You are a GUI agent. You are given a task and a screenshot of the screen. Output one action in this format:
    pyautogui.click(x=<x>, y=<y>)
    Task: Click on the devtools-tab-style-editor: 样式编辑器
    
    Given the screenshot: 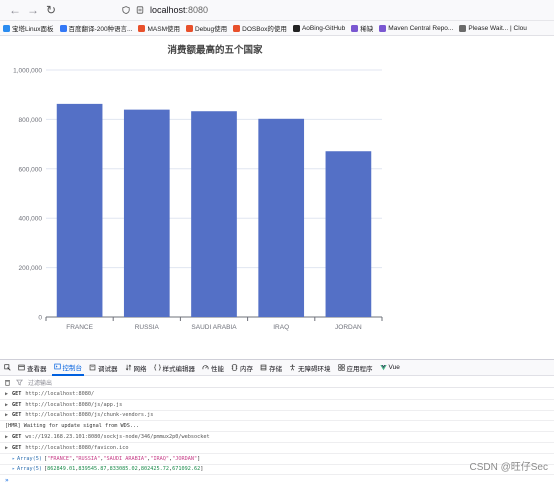 What is the action you would take?
    pyautogui.click(x=175, y=367)
    